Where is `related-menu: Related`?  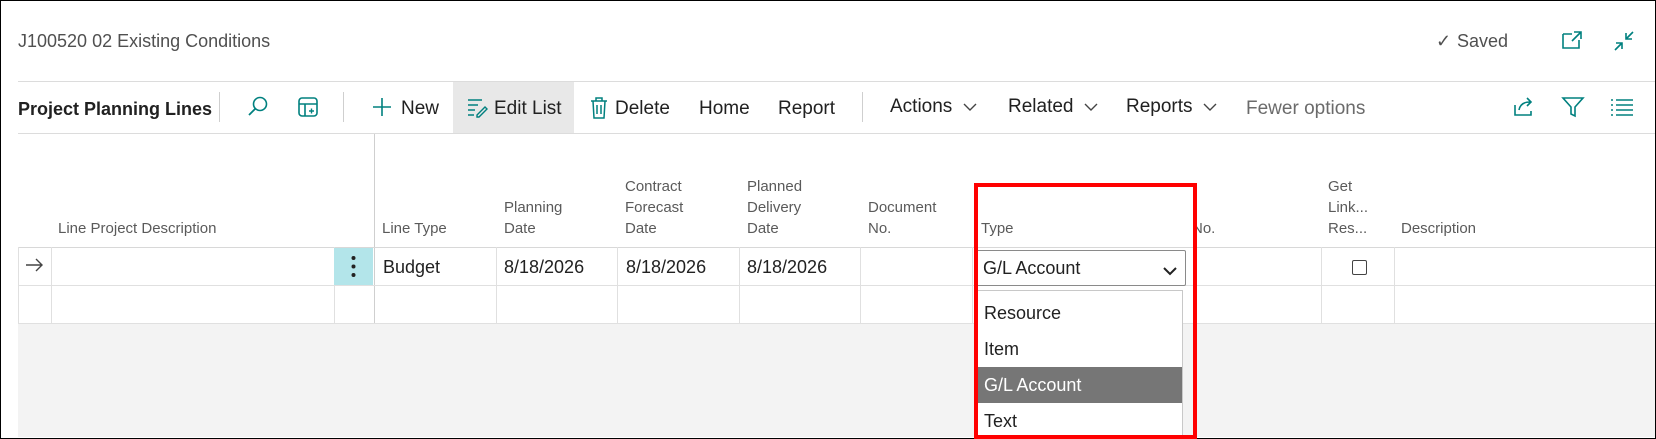 related-menu: Related is located at coordinates (1053, 107).